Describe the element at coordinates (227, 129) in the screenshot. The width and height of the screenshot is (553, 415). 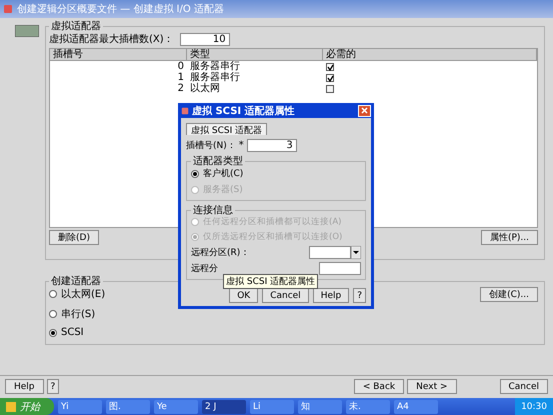
I see `tab: 虚拟 SCSI 适配器` at that location.